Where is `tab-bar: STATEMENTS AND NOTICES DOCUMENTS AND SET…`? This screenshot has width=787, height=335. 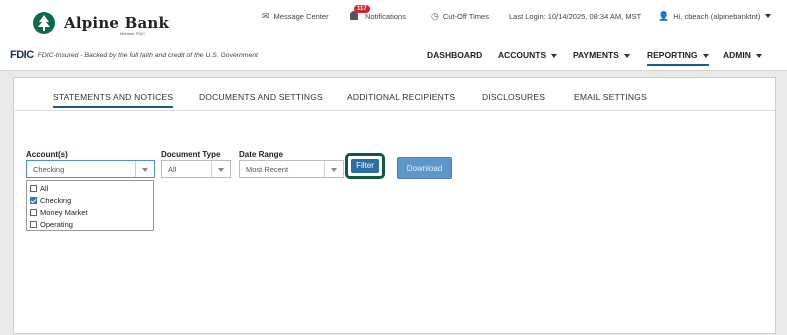 tab-bar: STATEMENTS AND NOTICES DOCUMENTS AND SET… is located at coordinates (394, 94).